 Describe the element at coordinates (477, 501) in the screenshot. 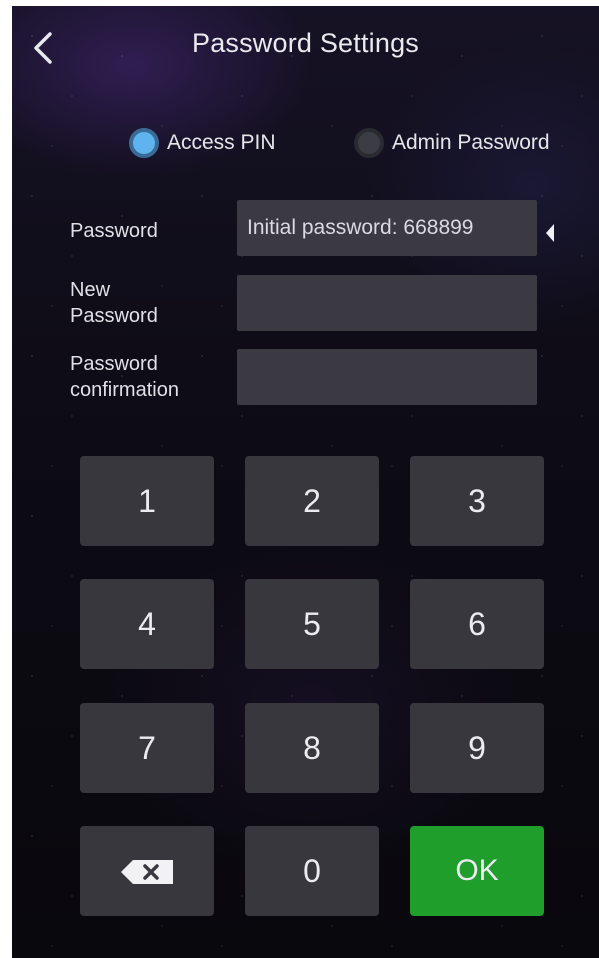

I see `key-3: 3` at that location.